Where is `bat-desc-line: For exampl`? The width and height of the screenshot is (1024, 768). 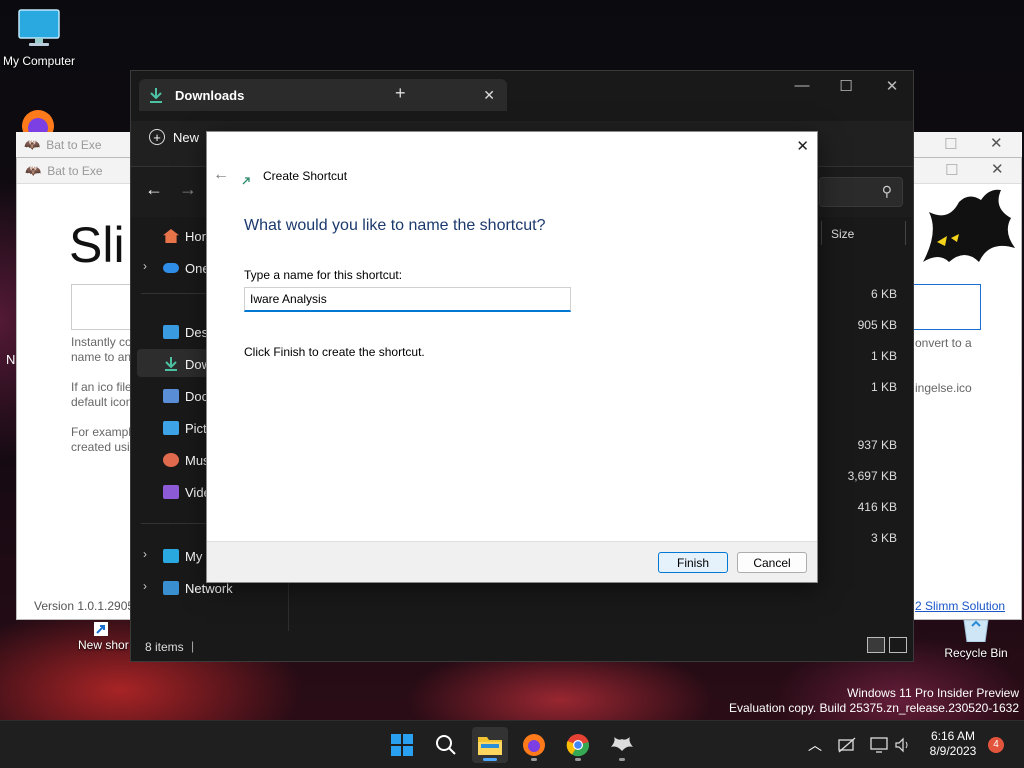
bat-desc-line: For exampl is located at coordinates (101, 432).